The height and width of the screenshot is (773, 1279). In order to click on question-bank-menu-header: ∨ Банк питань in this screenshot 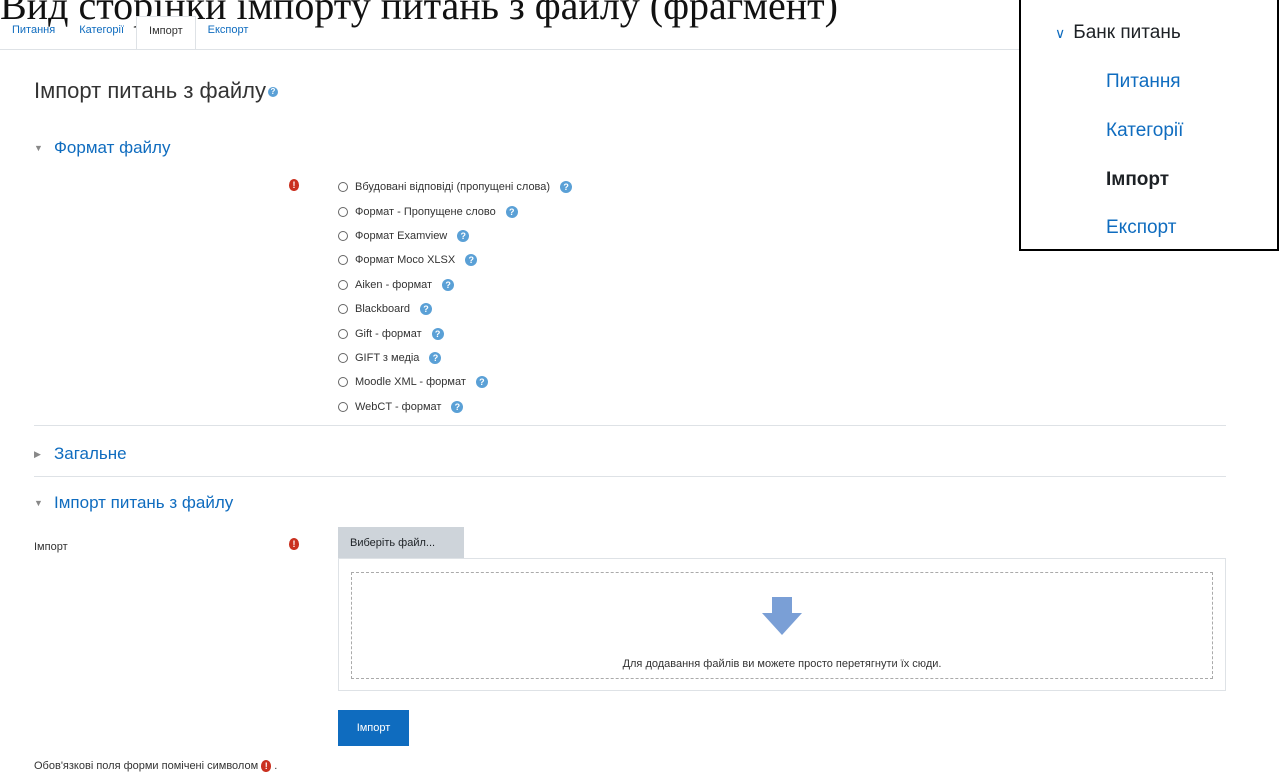, I will do `click(1118, 33)`.